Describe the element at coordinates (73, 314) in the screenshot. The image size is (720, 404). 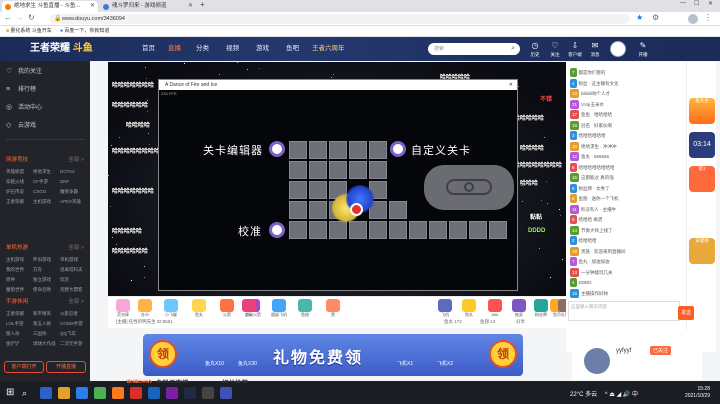
I see `category-link: 火影忍者` at that location.